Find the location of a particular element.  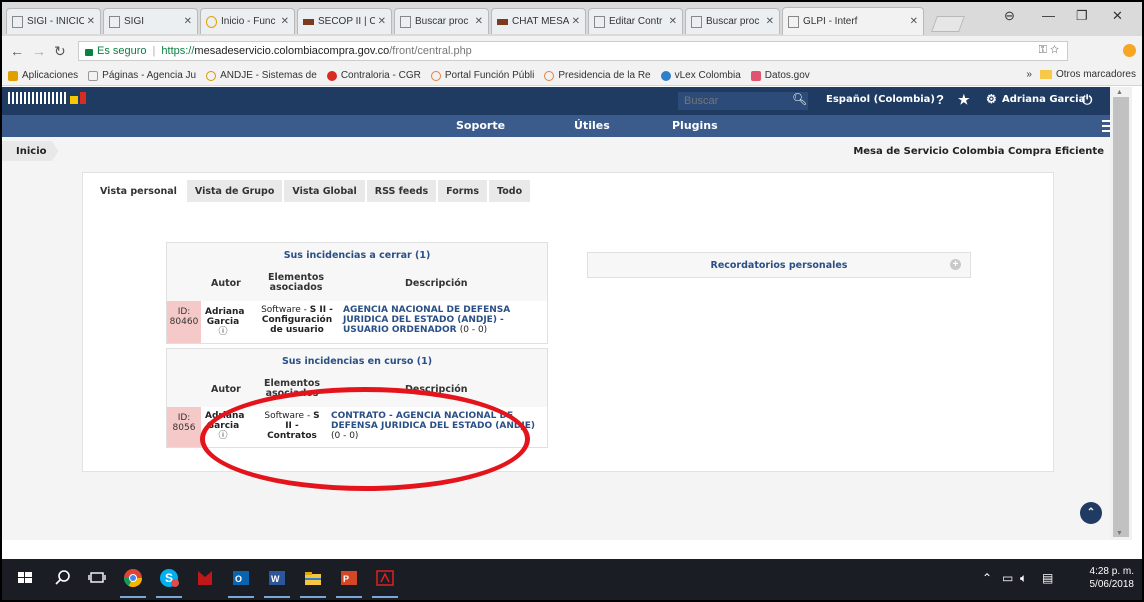

volume-icon: 🔈︎ is located at coordinates (1023, 578).